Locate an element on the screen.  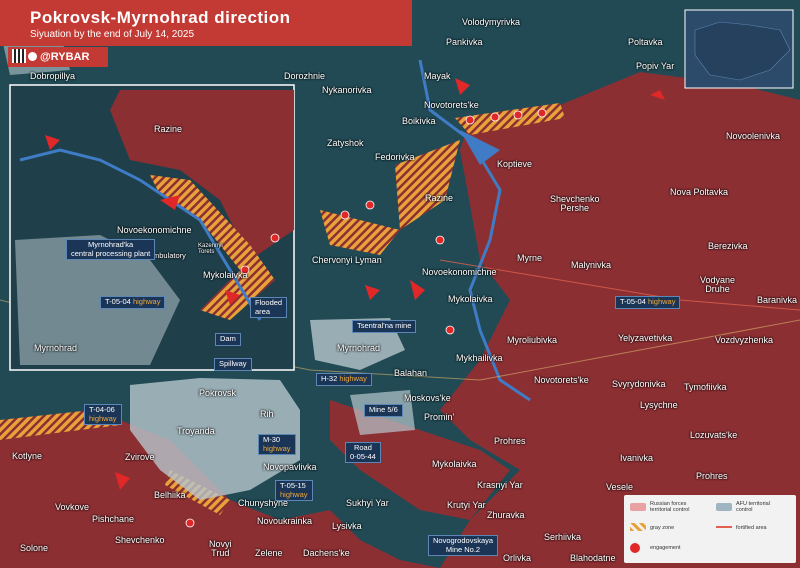
town-ivanivka: Ivanivka is located at coordinates (637, 458).